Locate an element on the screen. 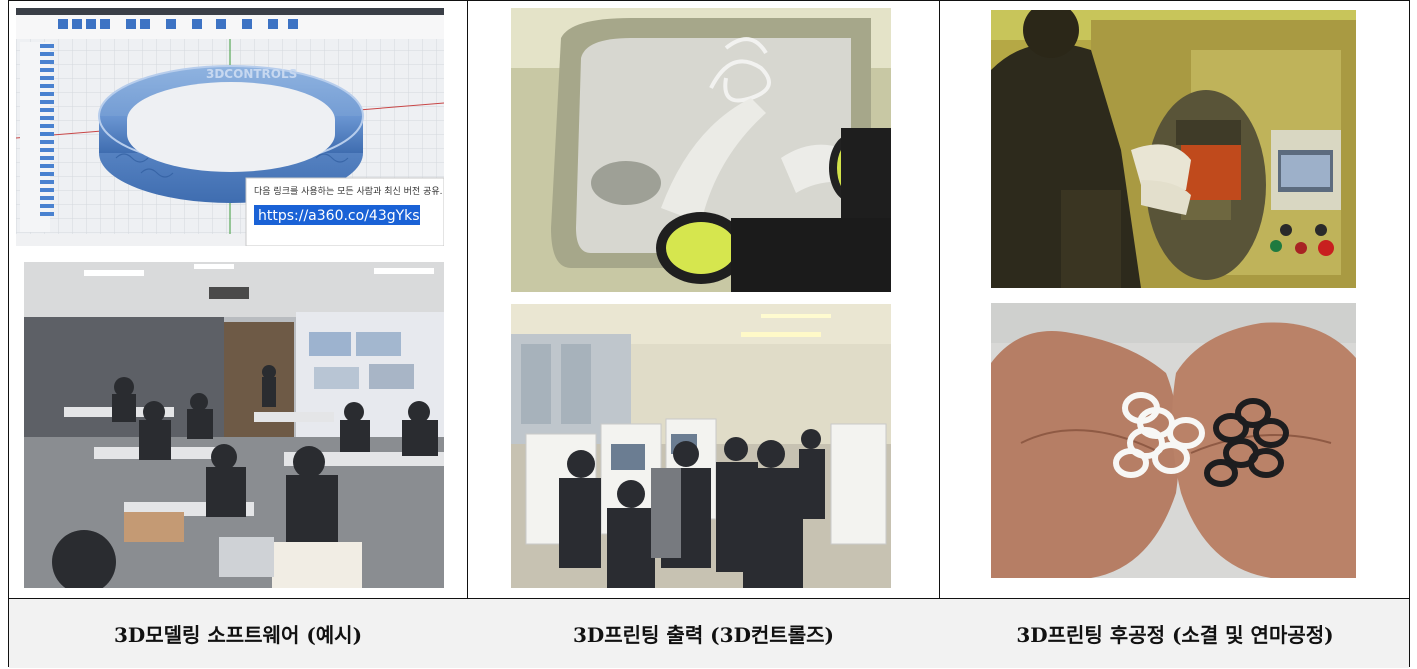 The height and width of the screenshot is (669, 1417). share-url: https://a360.co/43gYks8 is located at coordinates (343, 216).